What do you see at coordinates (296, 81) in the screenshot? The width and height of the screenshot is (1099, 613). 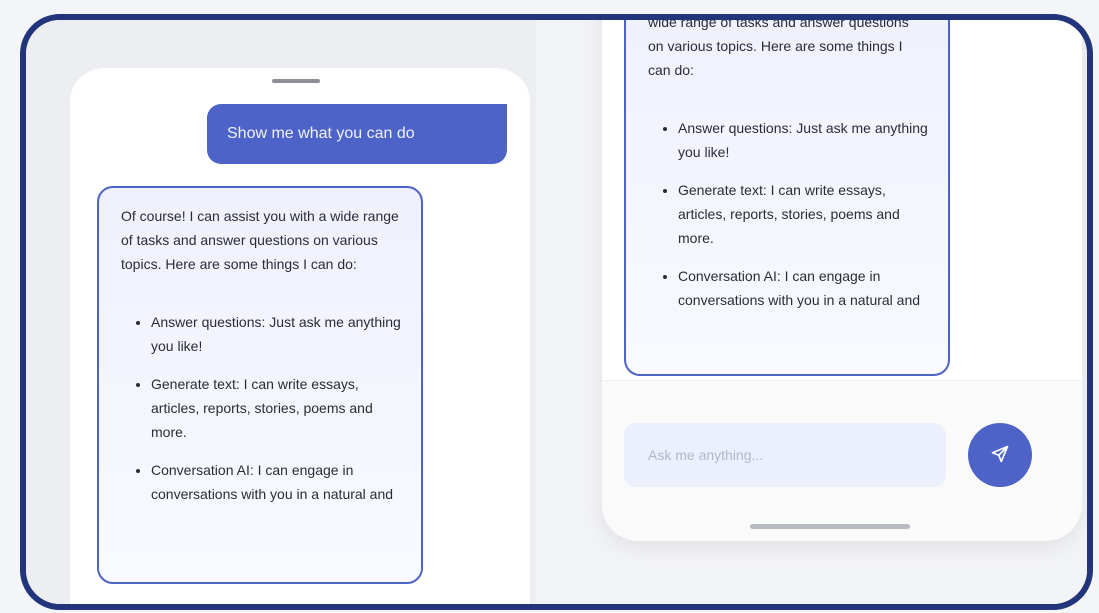 I see `drag-handle` at bounding box center [296, 81].